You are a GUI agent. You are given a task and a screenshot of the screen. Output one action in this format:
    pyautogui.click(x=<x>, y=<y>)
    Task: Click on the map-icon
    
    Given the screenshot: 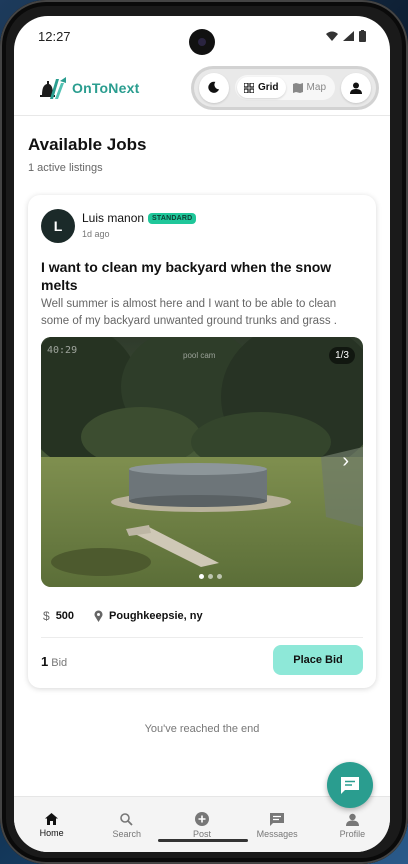 What is the action you would take?
    pyautogui.click(x=297, y=87)
    